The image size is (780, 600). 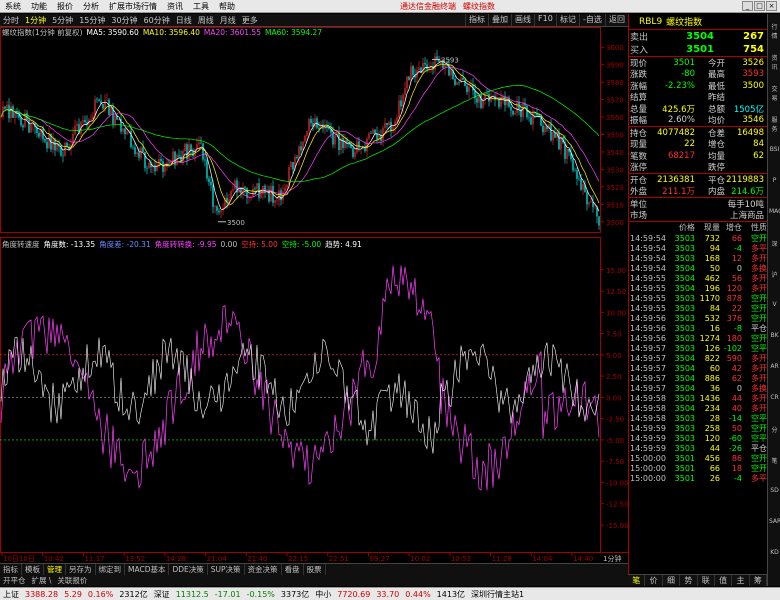 What do you see at coordinates (758, 580) in the screenshot?
I see `panel-tab-7: 筹` at bounding box center [758, 580].